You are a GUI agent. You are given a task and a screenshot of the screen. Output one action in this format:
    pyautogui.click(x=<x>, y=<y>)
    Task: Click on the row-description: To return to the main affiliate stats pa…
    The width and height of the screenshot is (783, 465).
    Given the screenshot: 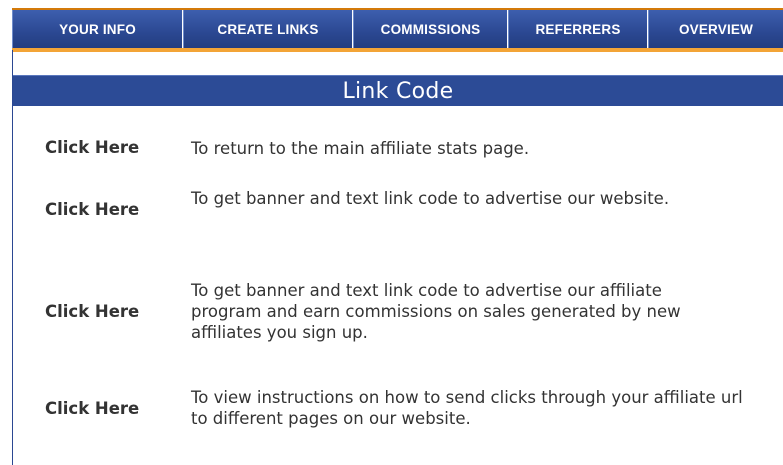 What is the action you would take?
    pyautogui.click(x=360, y=148)
    